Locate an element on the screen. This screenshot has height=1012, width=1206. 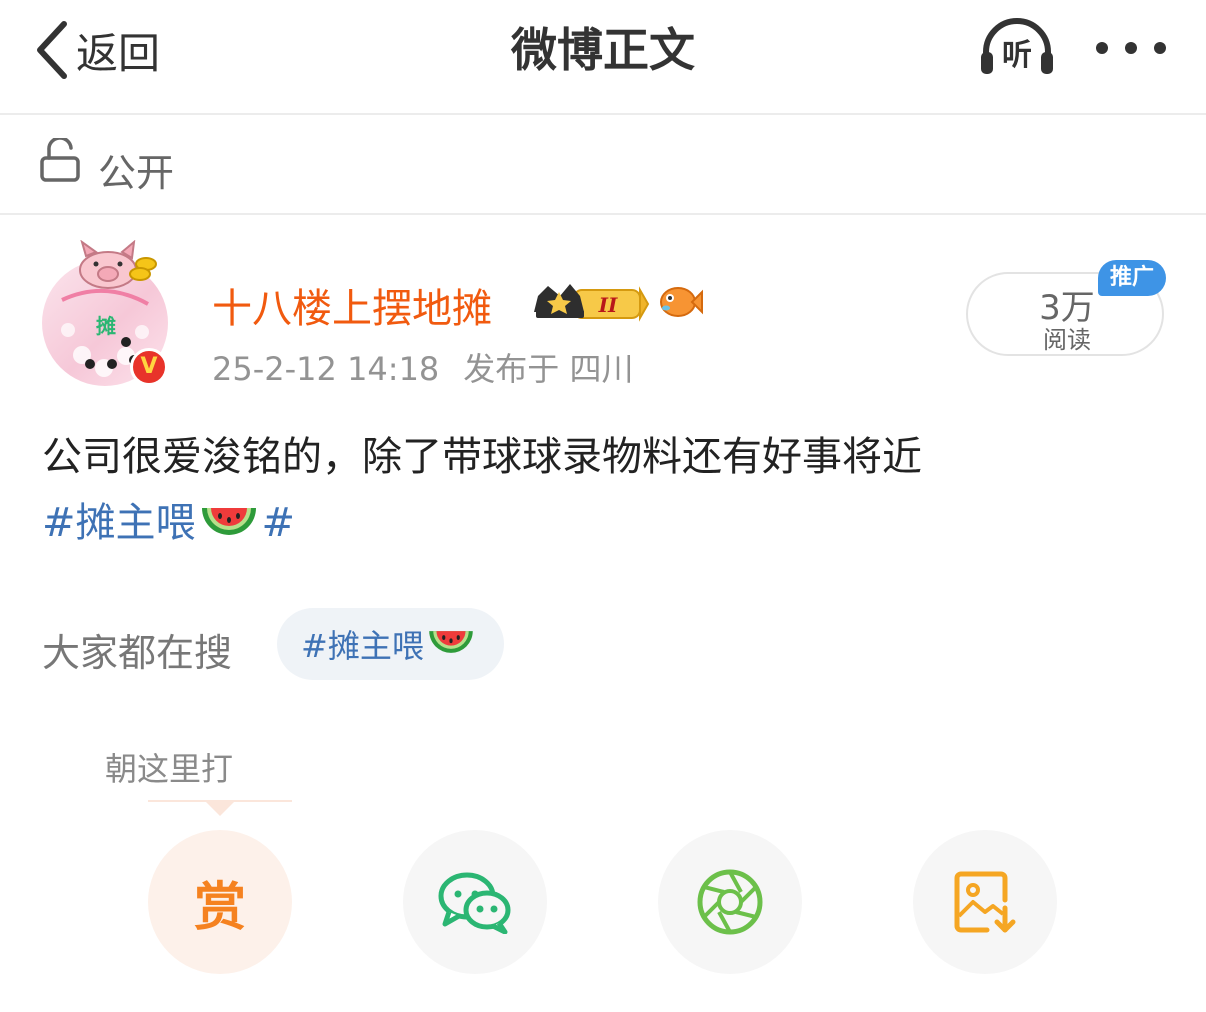
hot-search-item: #摊主喂 is located at coordinates (390, 644).